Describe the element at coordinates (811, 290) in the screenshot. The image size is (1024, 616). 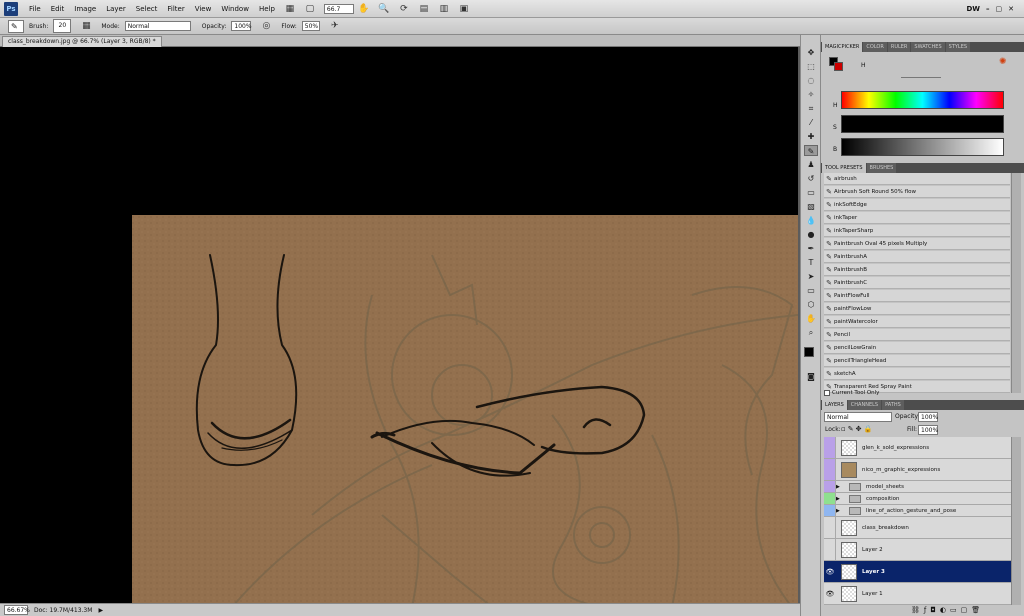
I see `shape-tool-icon: ▭` at that location.